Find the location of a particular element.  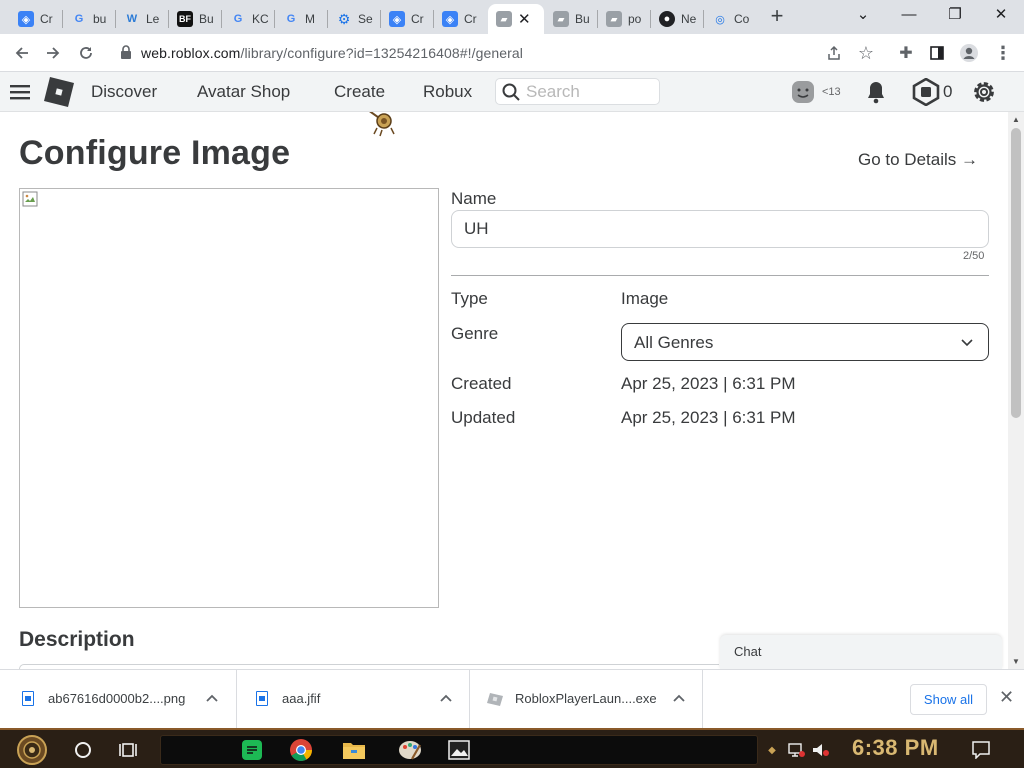

taskbar-app-paint is located at coordinates (410, 750).